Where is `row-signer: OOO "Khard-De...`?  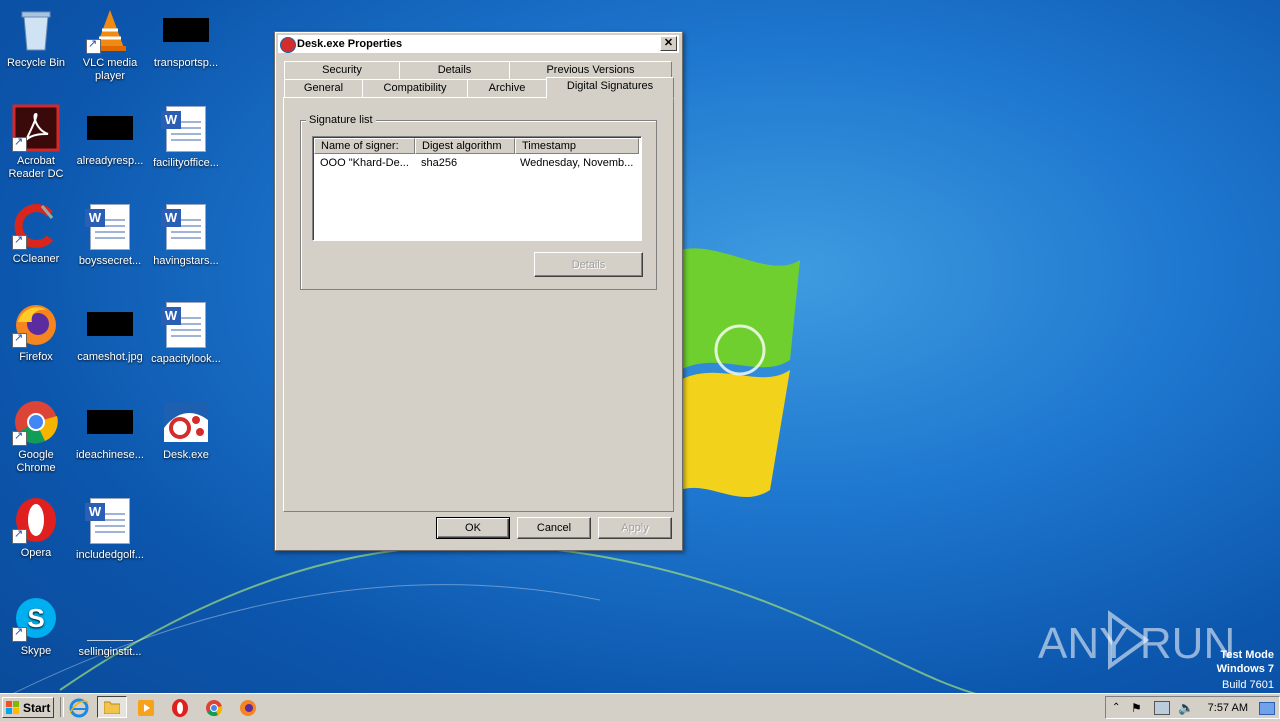 row-signer: OOO "Khard-De... is located at coordinates (367, 163).